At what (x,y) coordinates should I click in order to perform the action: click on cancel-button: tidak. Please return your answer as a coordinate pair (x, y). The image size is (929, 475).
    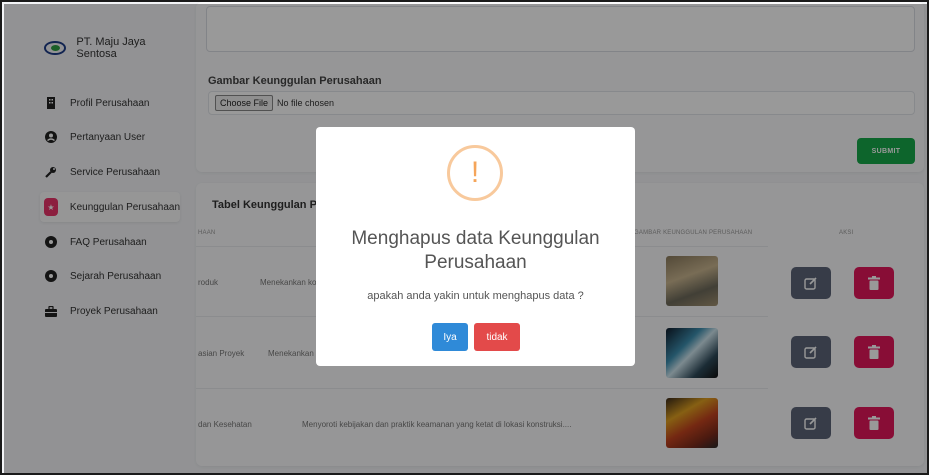
    Looking at the image, I should click on (497, 337).